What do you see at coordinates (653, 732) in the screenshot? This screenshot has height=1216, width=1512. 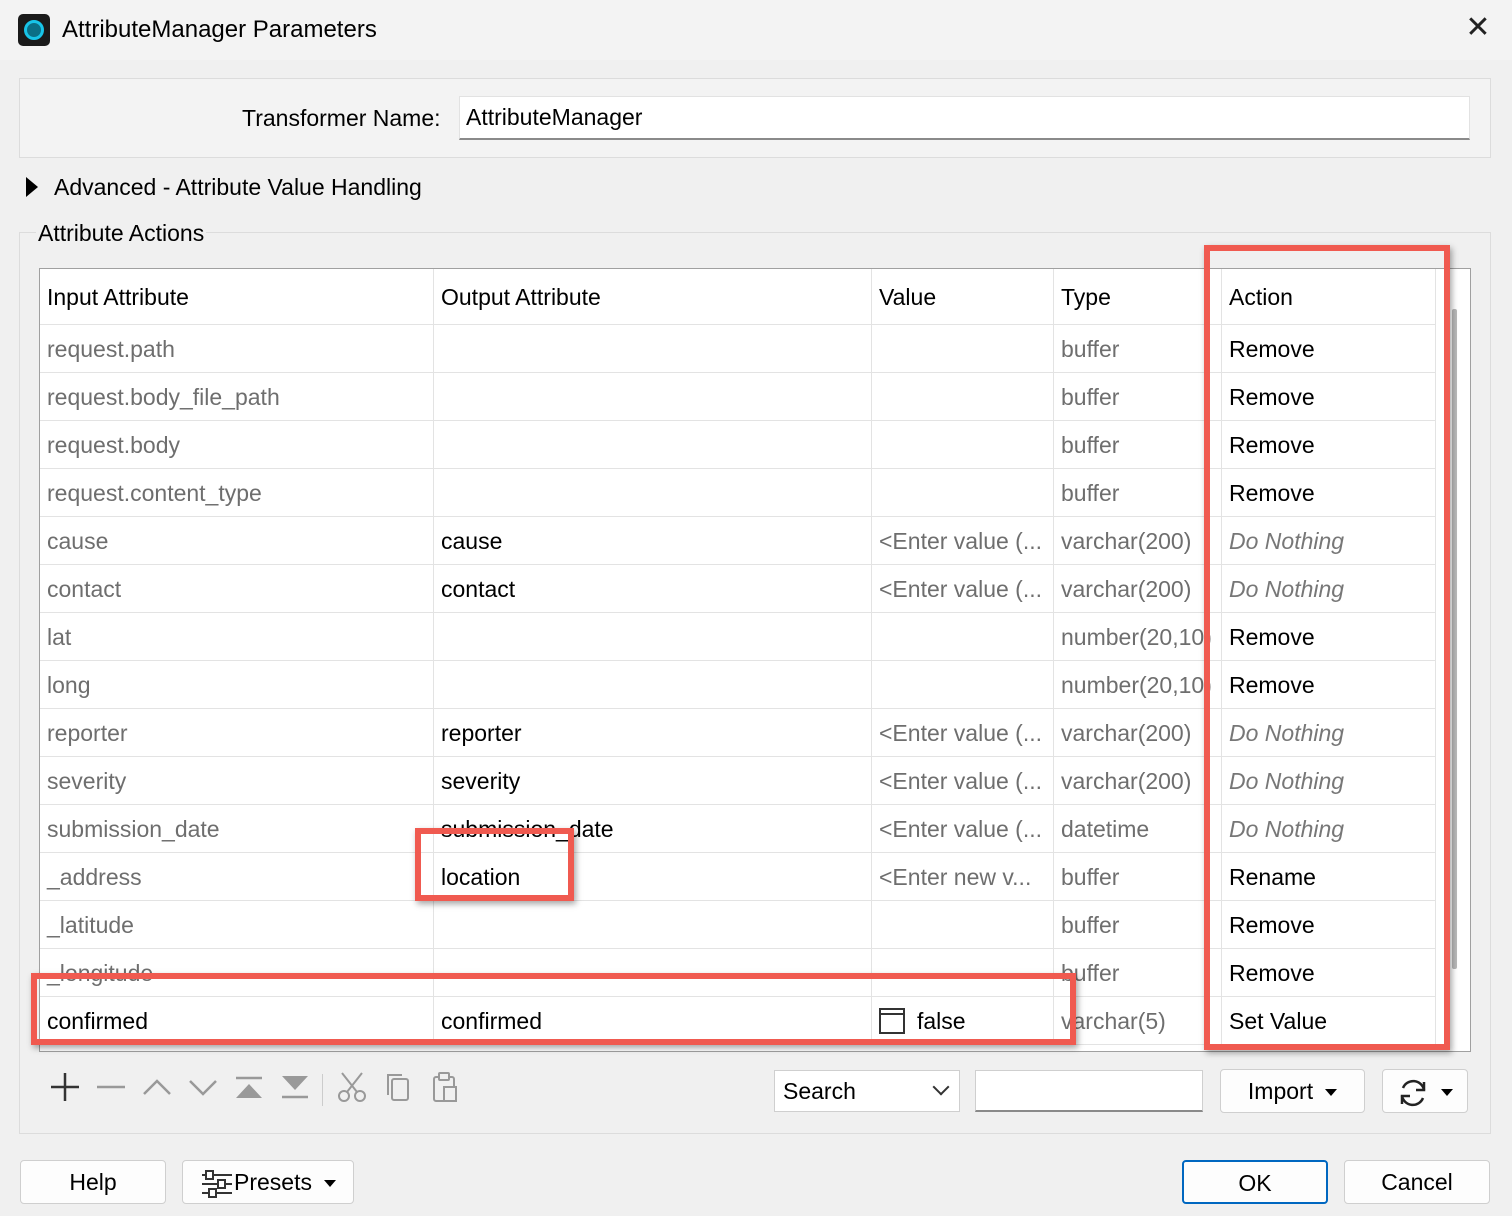 I see `output-attribute-cell: reporter` at bounding box center [653, 732].